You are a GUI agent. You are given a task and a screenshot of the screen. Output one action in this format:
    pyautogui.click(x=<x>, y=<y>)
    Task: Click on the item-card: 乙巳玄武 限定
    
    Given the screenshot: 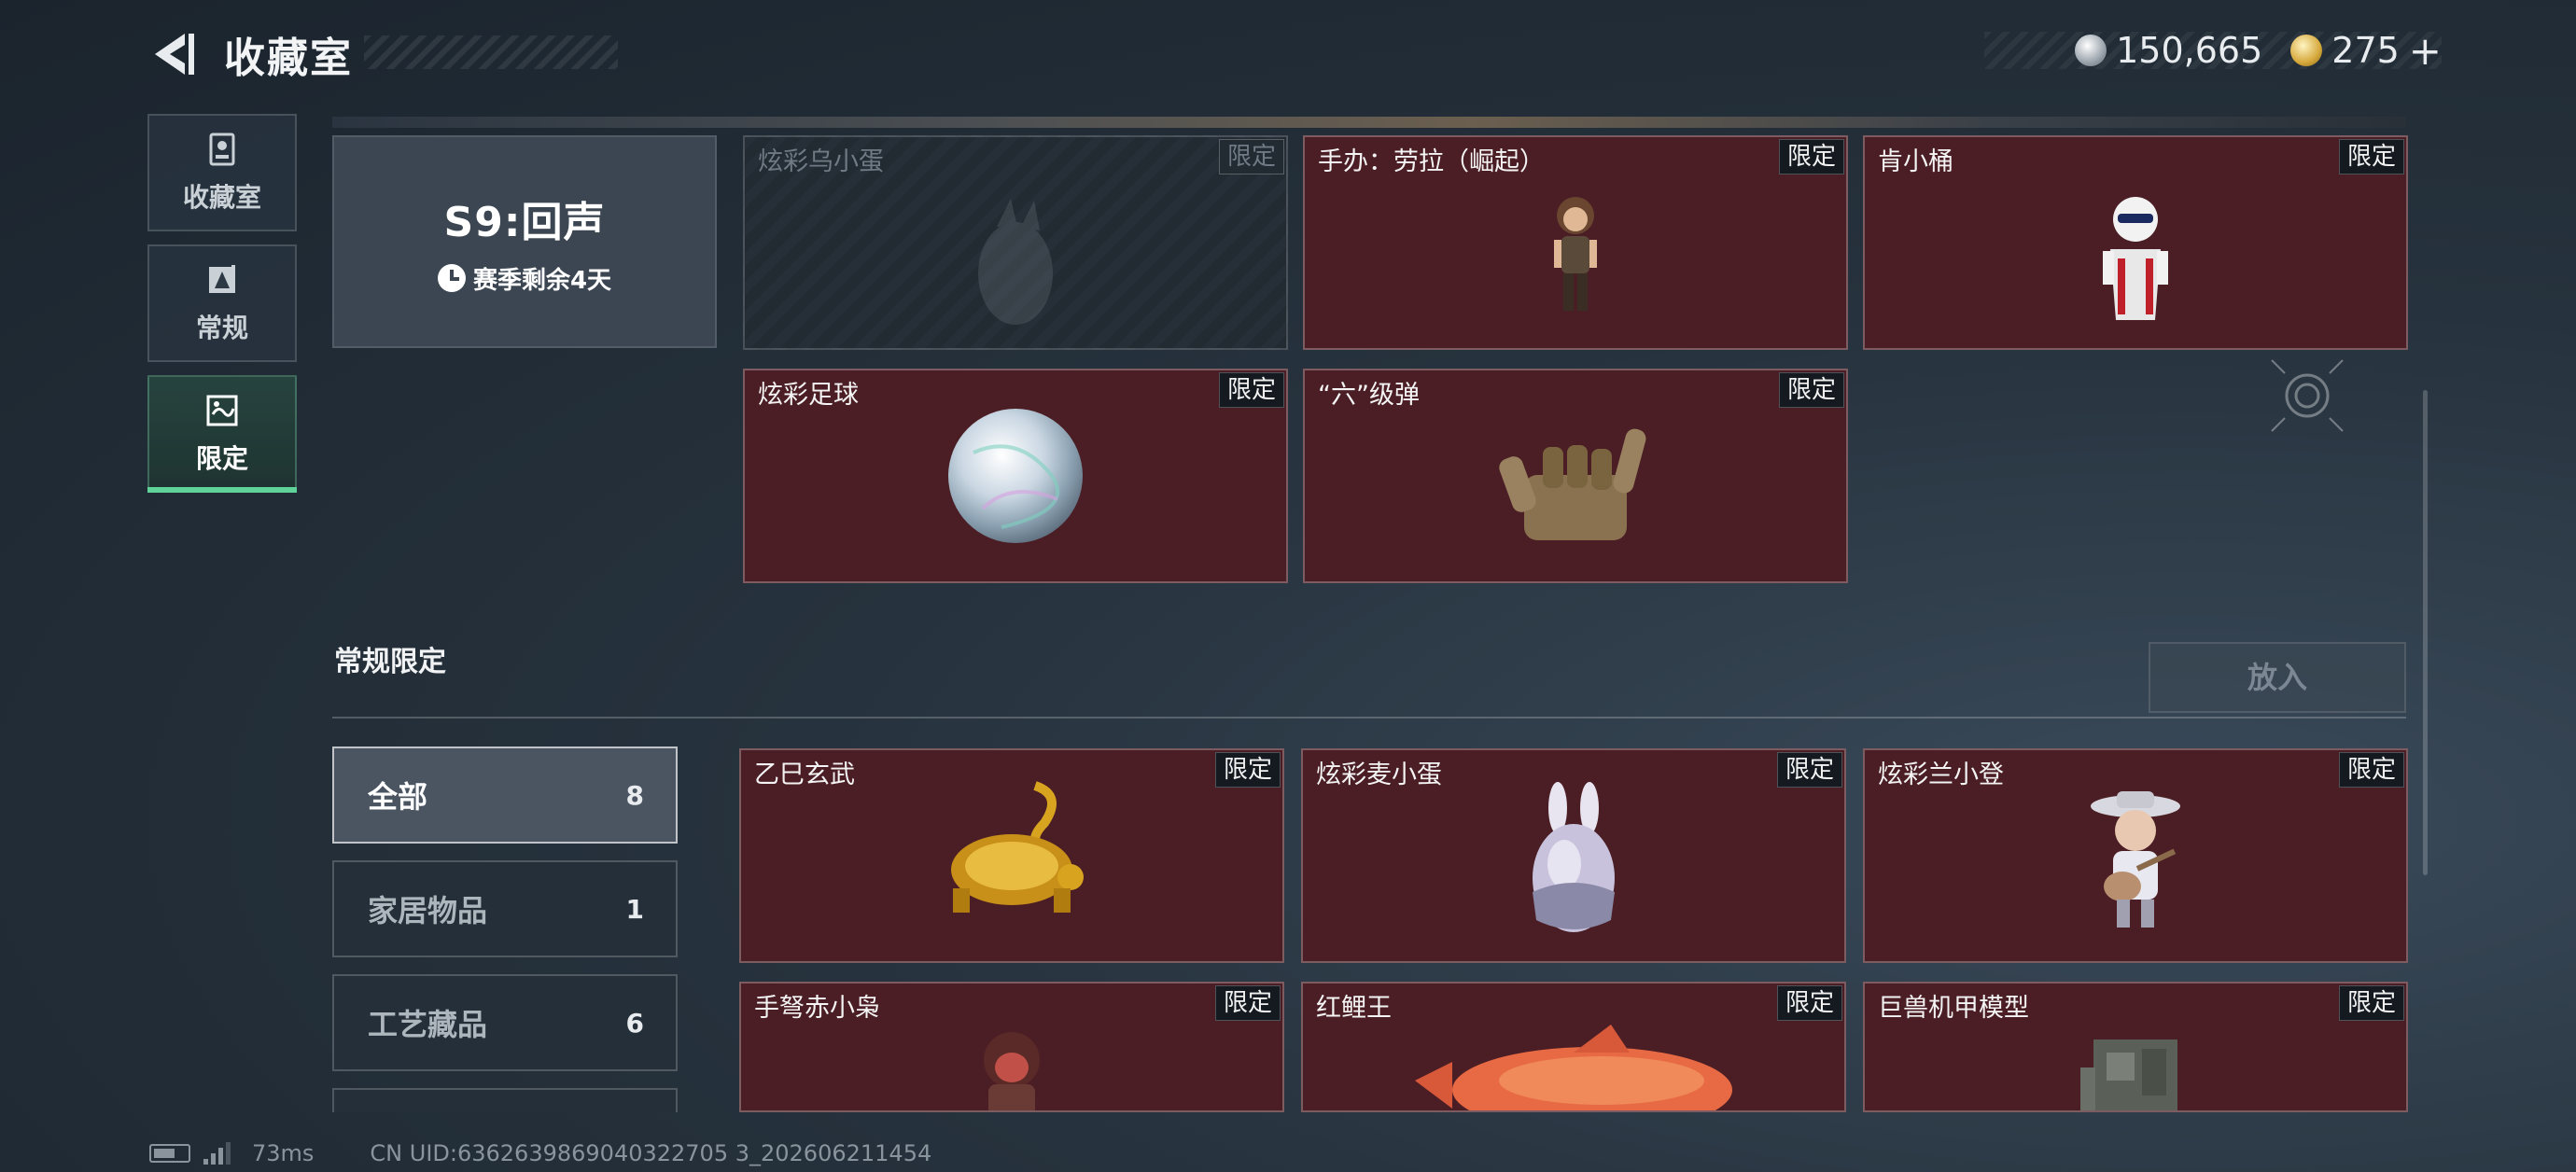 What is the action you would take?
    pyautogui.click(x=1011, y=855)
    